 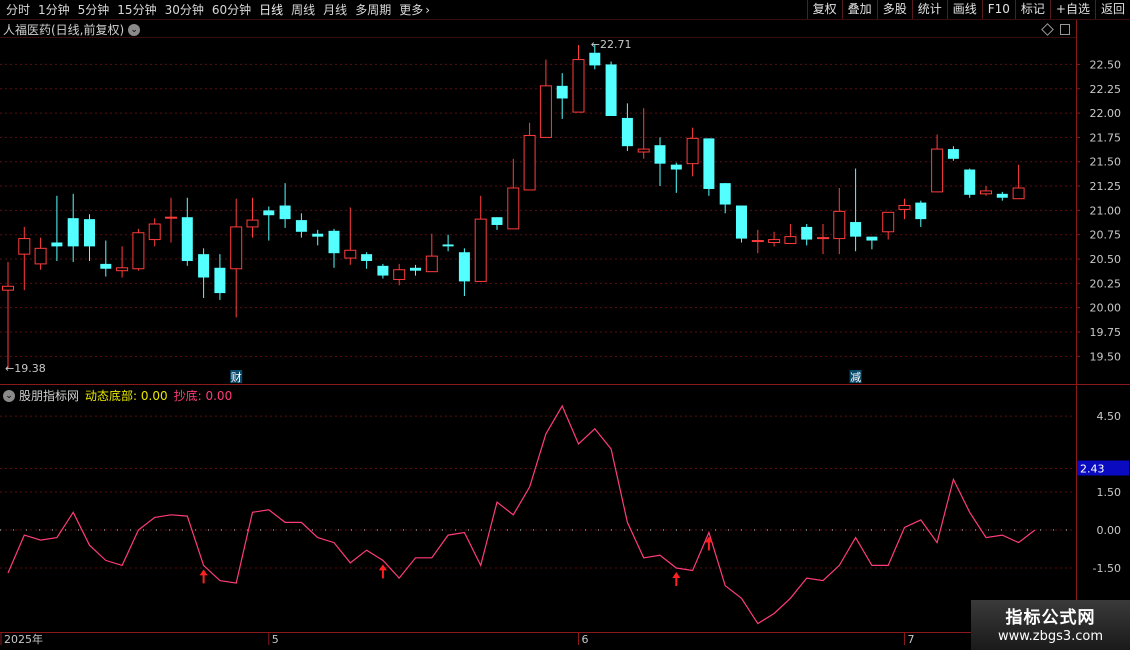 I want to click on current-value-label: 2.43, so click(x=1092, y=469).